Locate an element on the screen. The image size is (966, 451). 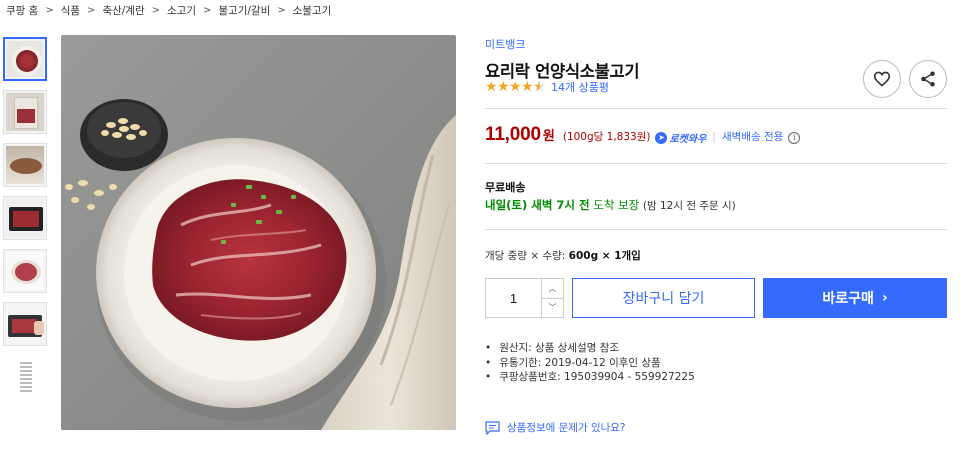
sale-price: 11,000 is located at coordinates (513, 134).